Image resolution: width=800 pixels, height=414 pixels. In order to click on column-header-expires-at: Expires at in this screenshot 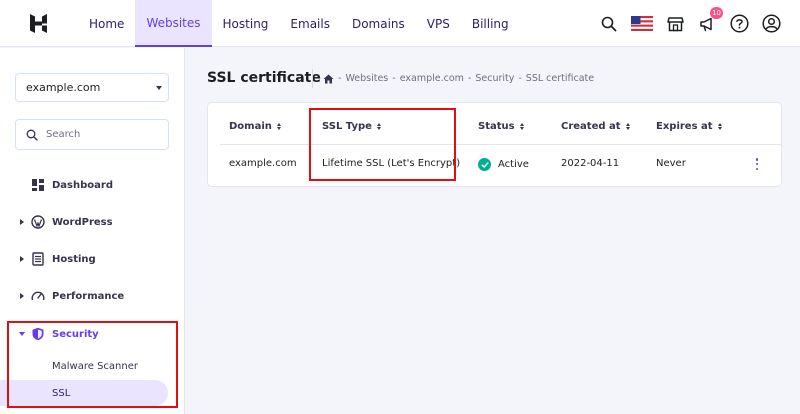, I will do `click(689, 126)`.